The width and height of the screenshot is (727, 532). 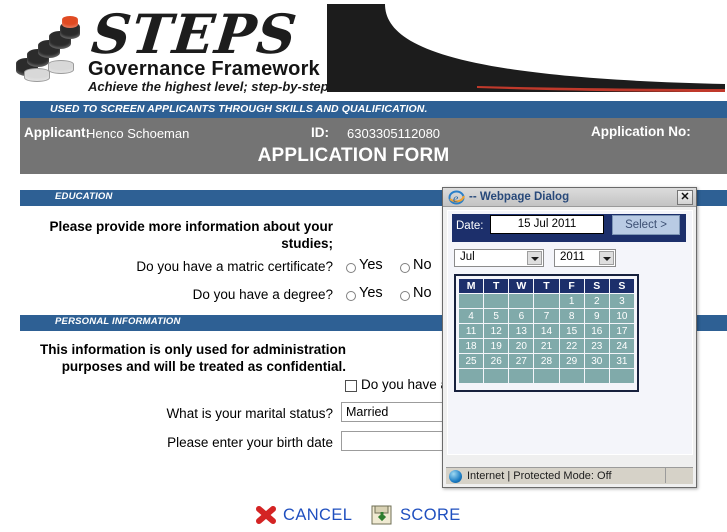 What do you see at coordinates (571, 301) in the screenshot?
I see `calendar-day-1: 1` at bounding box center [571, 301].